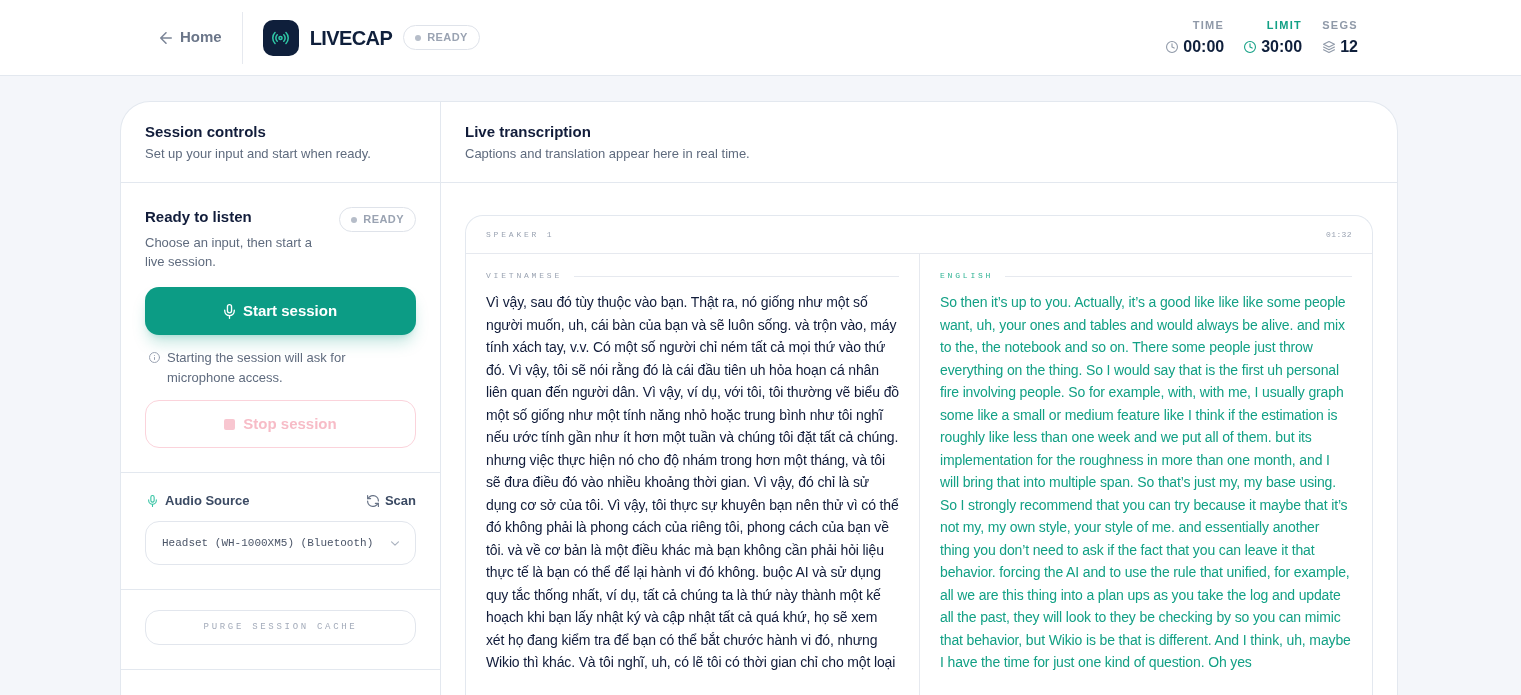 This screenshot has width=1521, height=695. What do you see at coordinates (230, 424) in the screenshot?
I see `stop-square-icon` at bounding box center [230, 424].